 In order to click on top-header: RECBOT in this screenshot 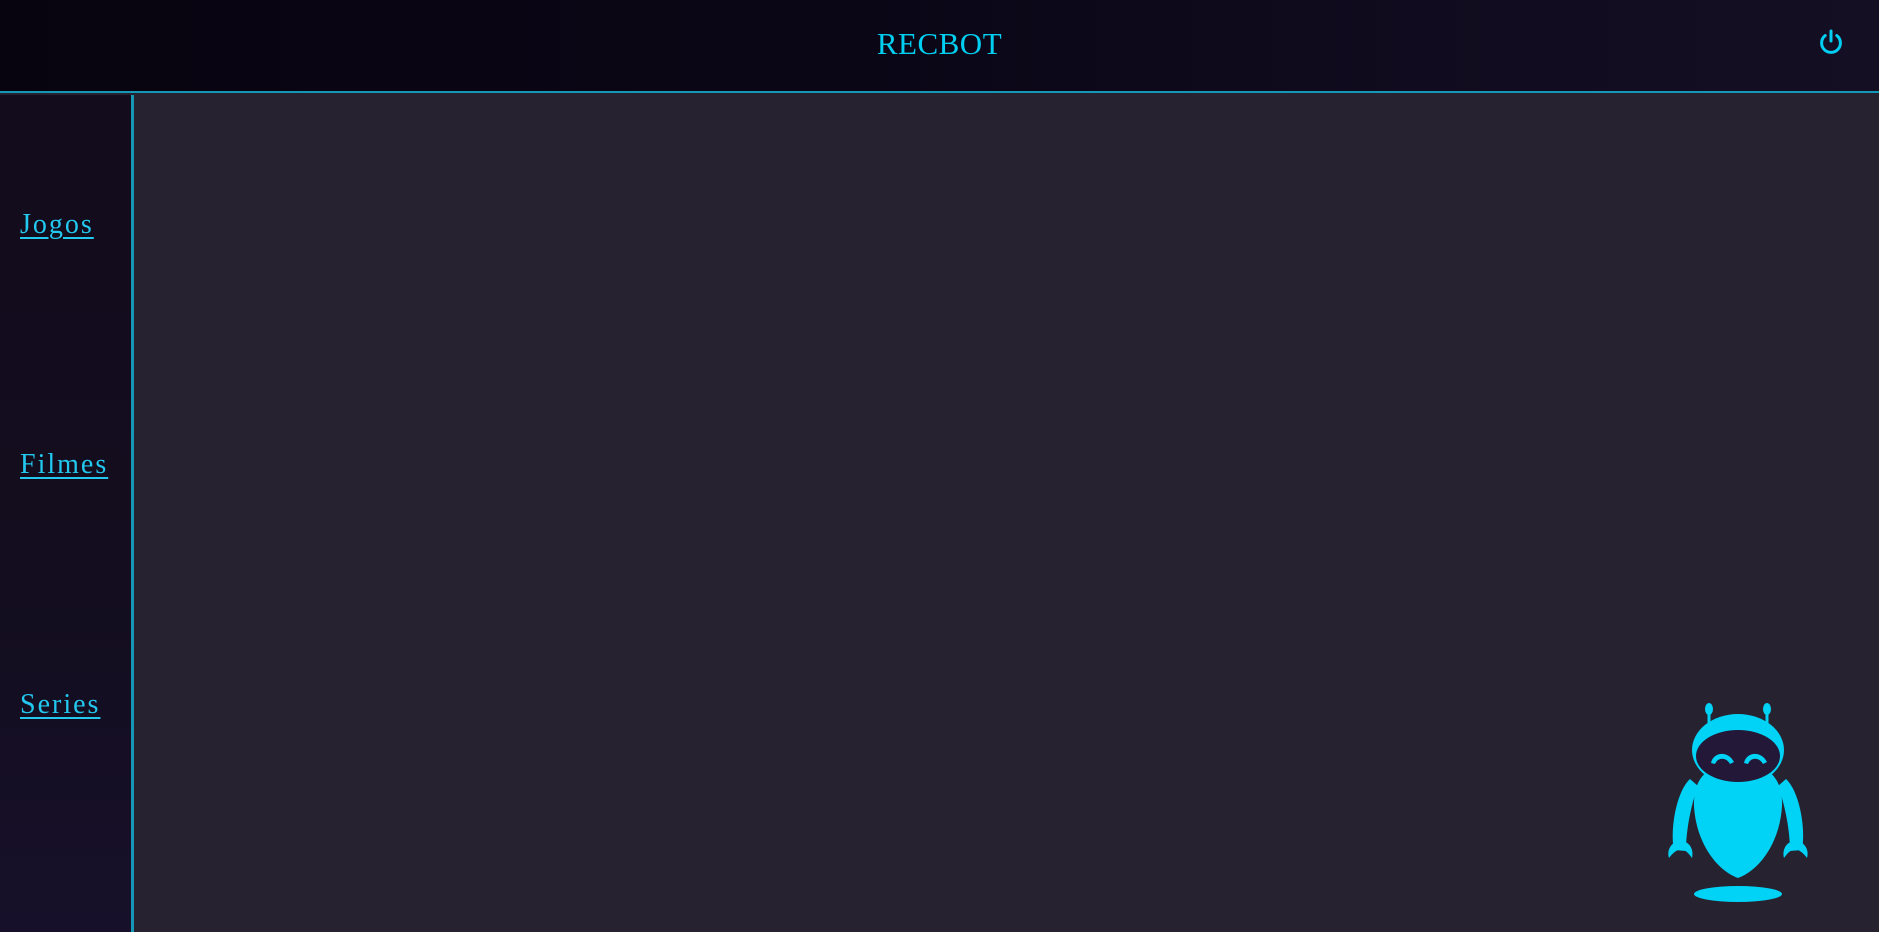, I will do `click(939, 46)`.